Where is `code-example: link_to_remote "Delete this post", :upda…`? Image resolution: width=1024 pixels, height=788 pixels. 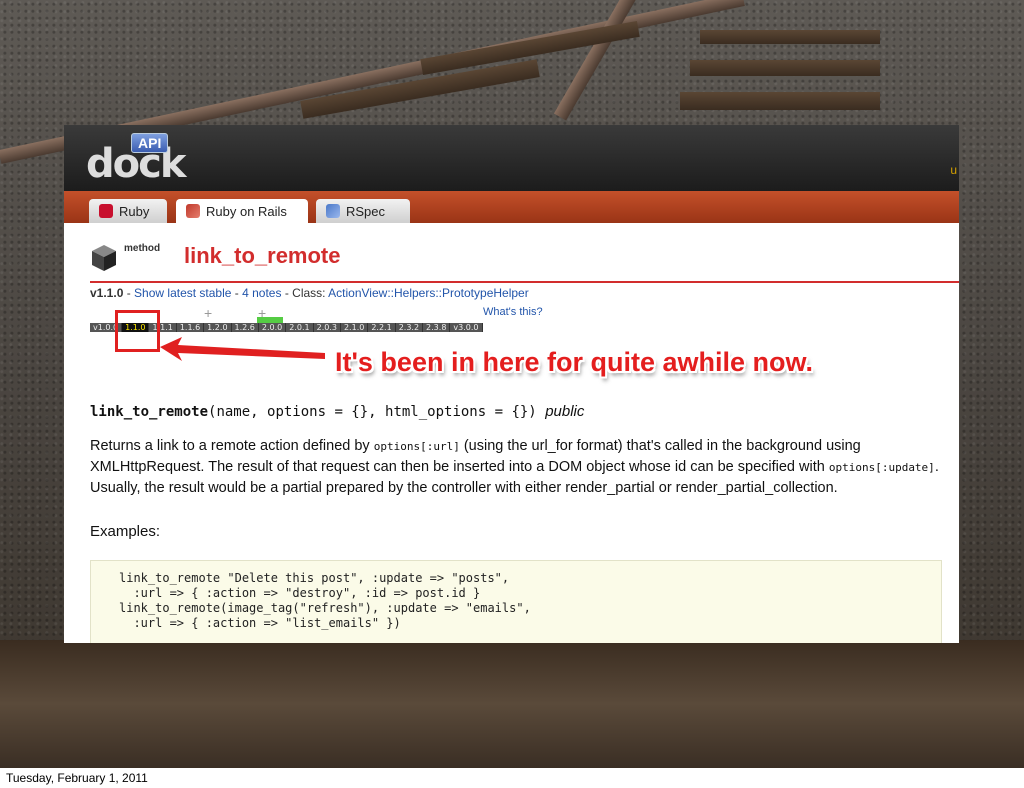 code-example: link_to_remote "Delete this post", :upda… is located at coordinates (516, 601).